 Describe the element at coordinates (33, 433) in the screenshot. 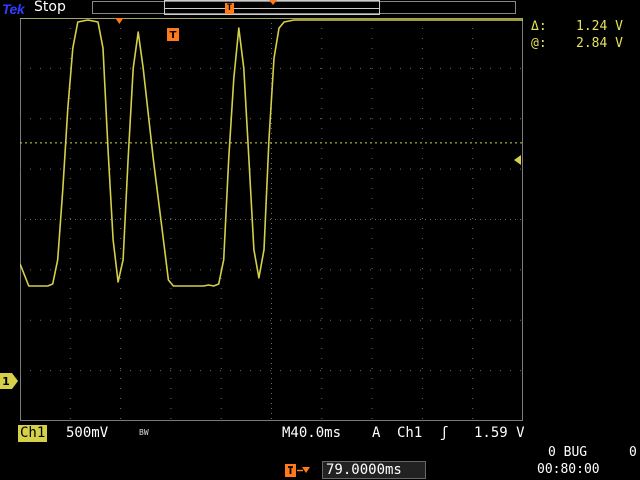

I see `ch1-channel-label: Ch1` at that location.